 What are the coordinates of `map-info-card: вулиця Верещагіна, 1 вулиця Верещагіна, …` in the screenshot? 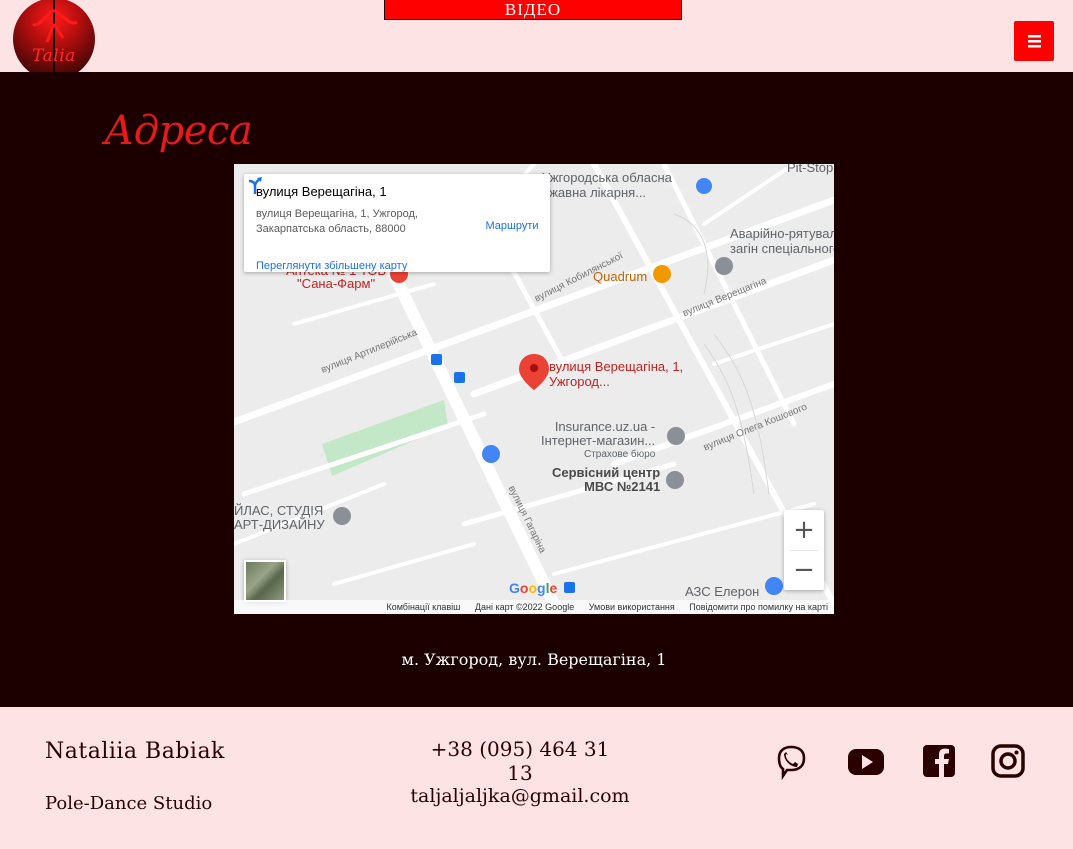 It's located at (397, 223).